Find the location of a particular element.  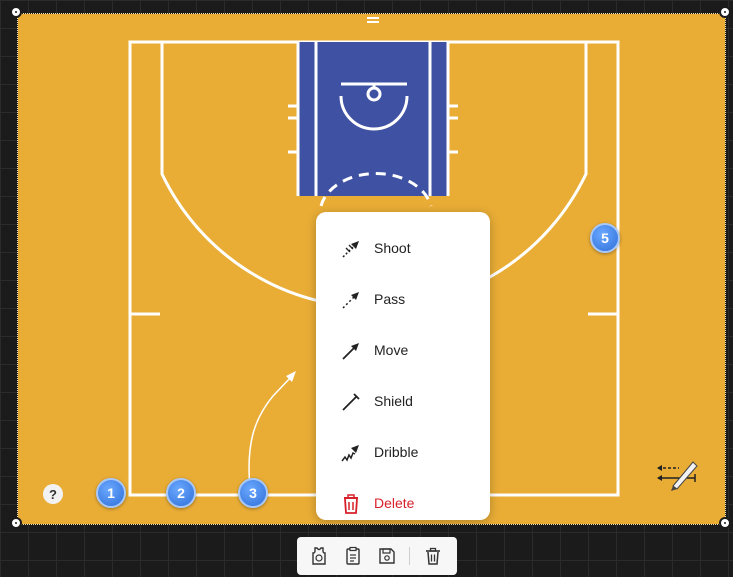

bottom-toolbar is located at coordinates (377, 556).